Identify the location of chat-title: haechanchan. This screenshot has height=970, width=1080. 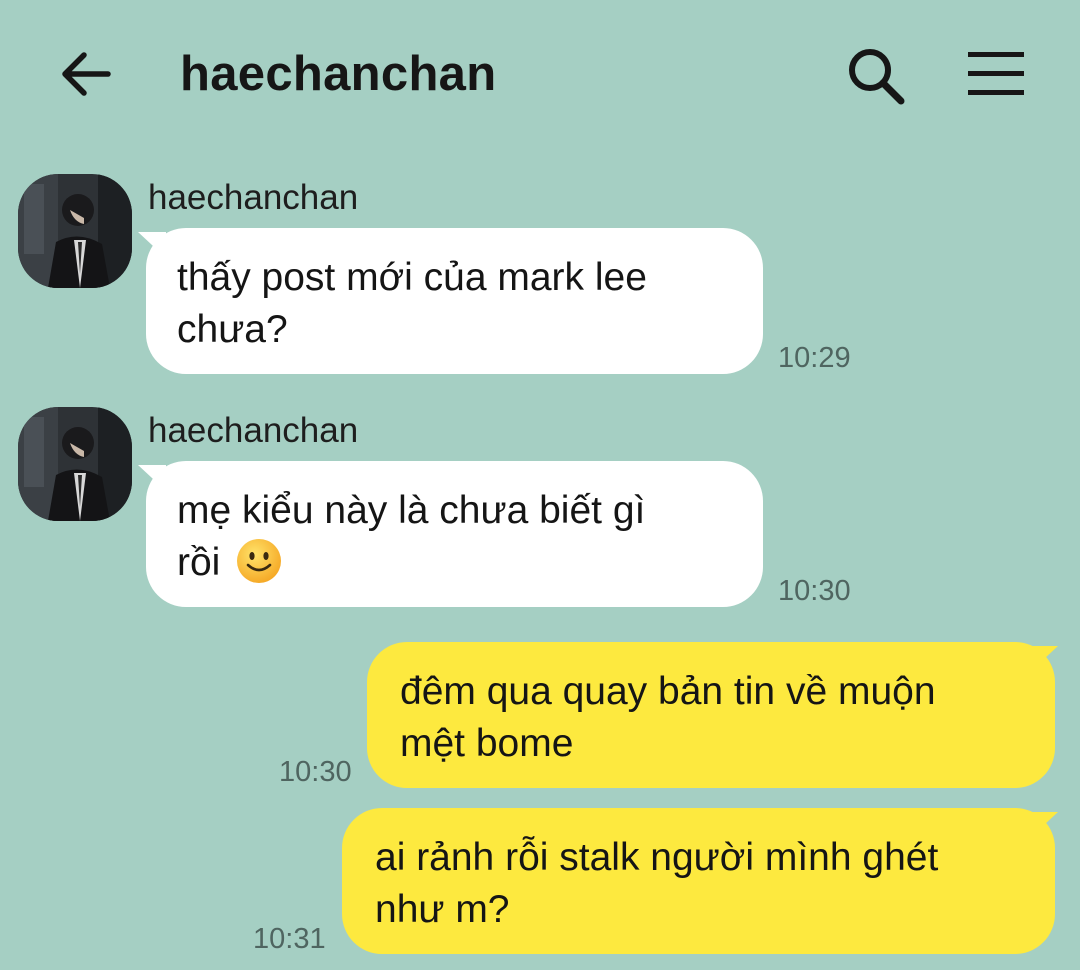
(338, 74).